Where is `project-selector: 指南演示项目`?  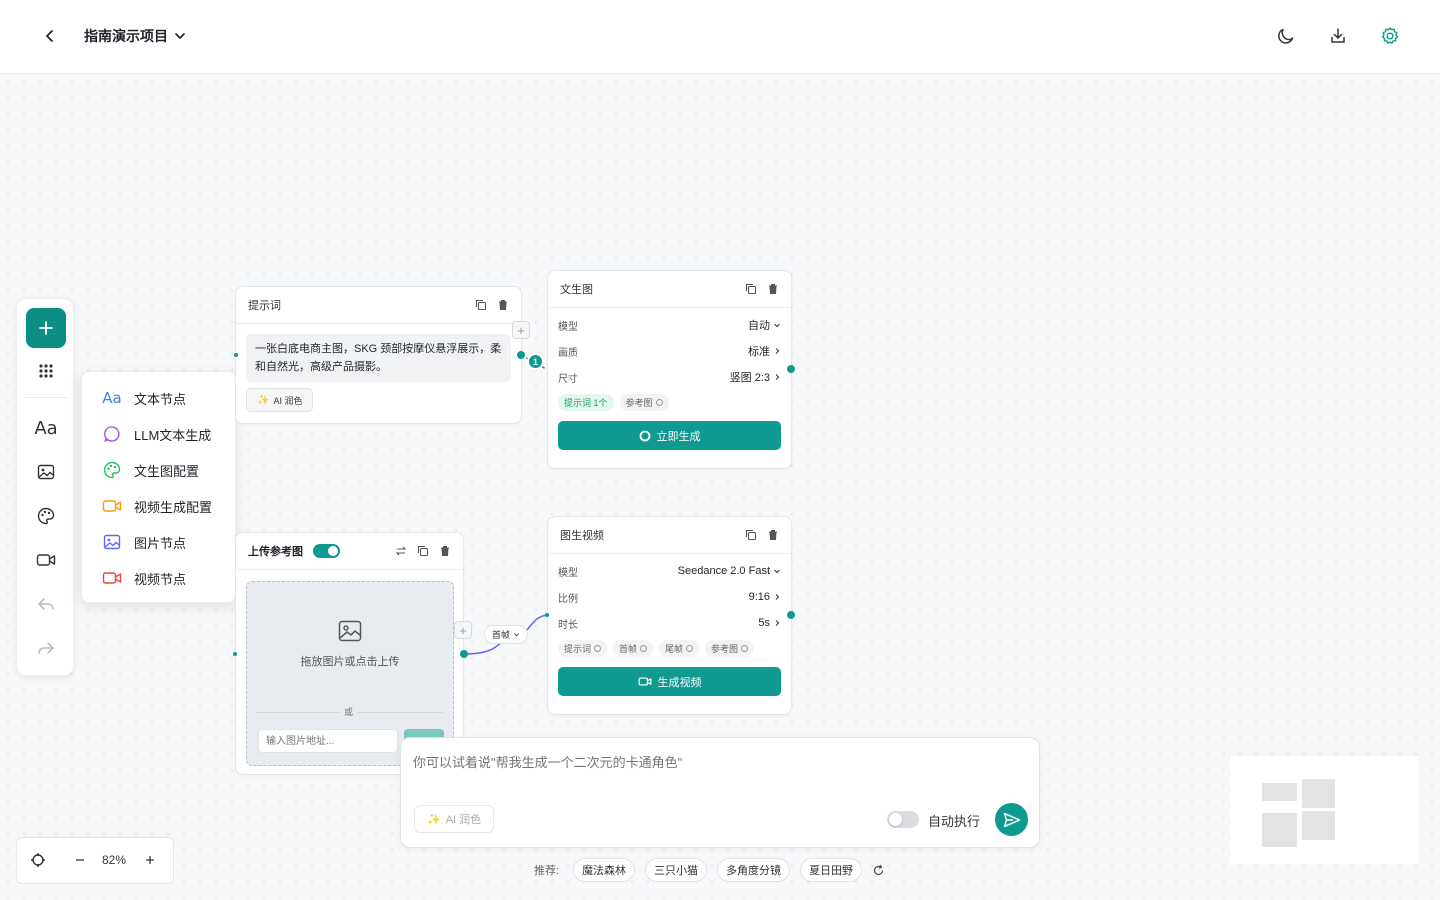
project-selector: 指南演示项目 is located at coordinates (135, 36).